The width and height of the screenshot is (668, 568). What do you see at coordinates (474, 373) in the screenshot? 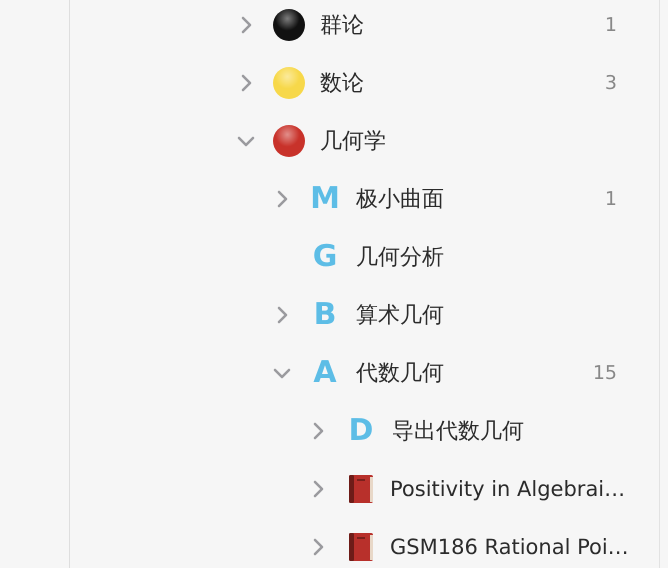
I see `item-label: 代数几何` at bounding box center [474, 373].